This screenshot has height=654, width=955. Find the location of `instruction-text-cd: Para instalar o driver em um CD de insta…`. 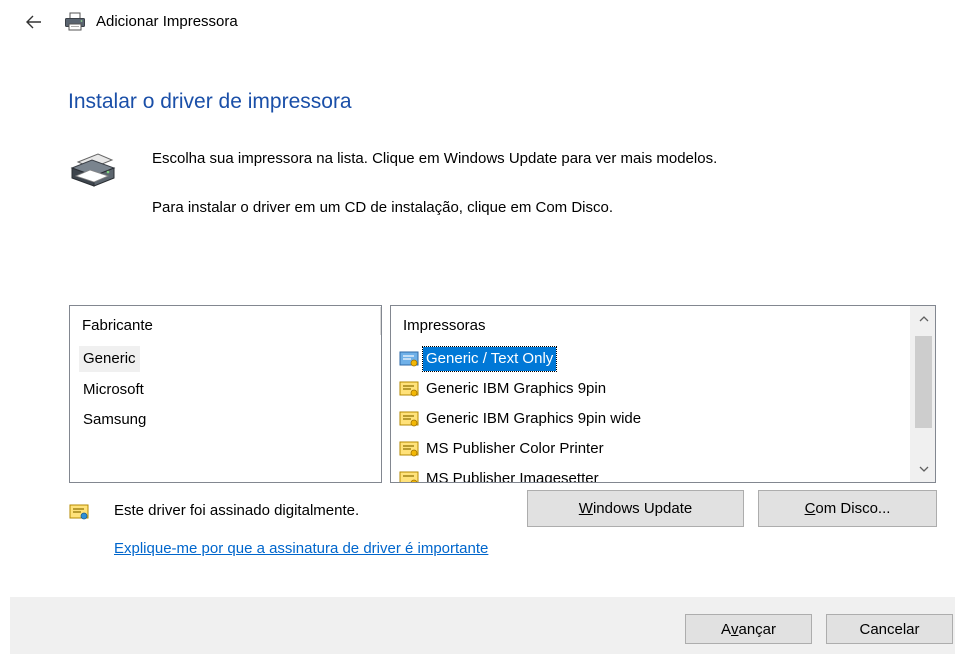

instruction-text-cd: Para instalar o driver em um CD de insta… is located at coordinates (383, 207).